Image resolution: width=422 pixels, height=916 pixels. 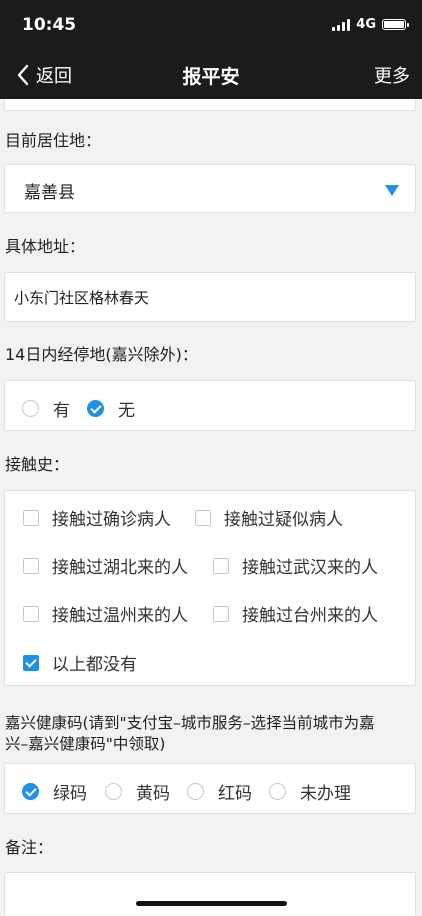 I want to click on option-label: 以上都没有, so click(x=94, y=665).